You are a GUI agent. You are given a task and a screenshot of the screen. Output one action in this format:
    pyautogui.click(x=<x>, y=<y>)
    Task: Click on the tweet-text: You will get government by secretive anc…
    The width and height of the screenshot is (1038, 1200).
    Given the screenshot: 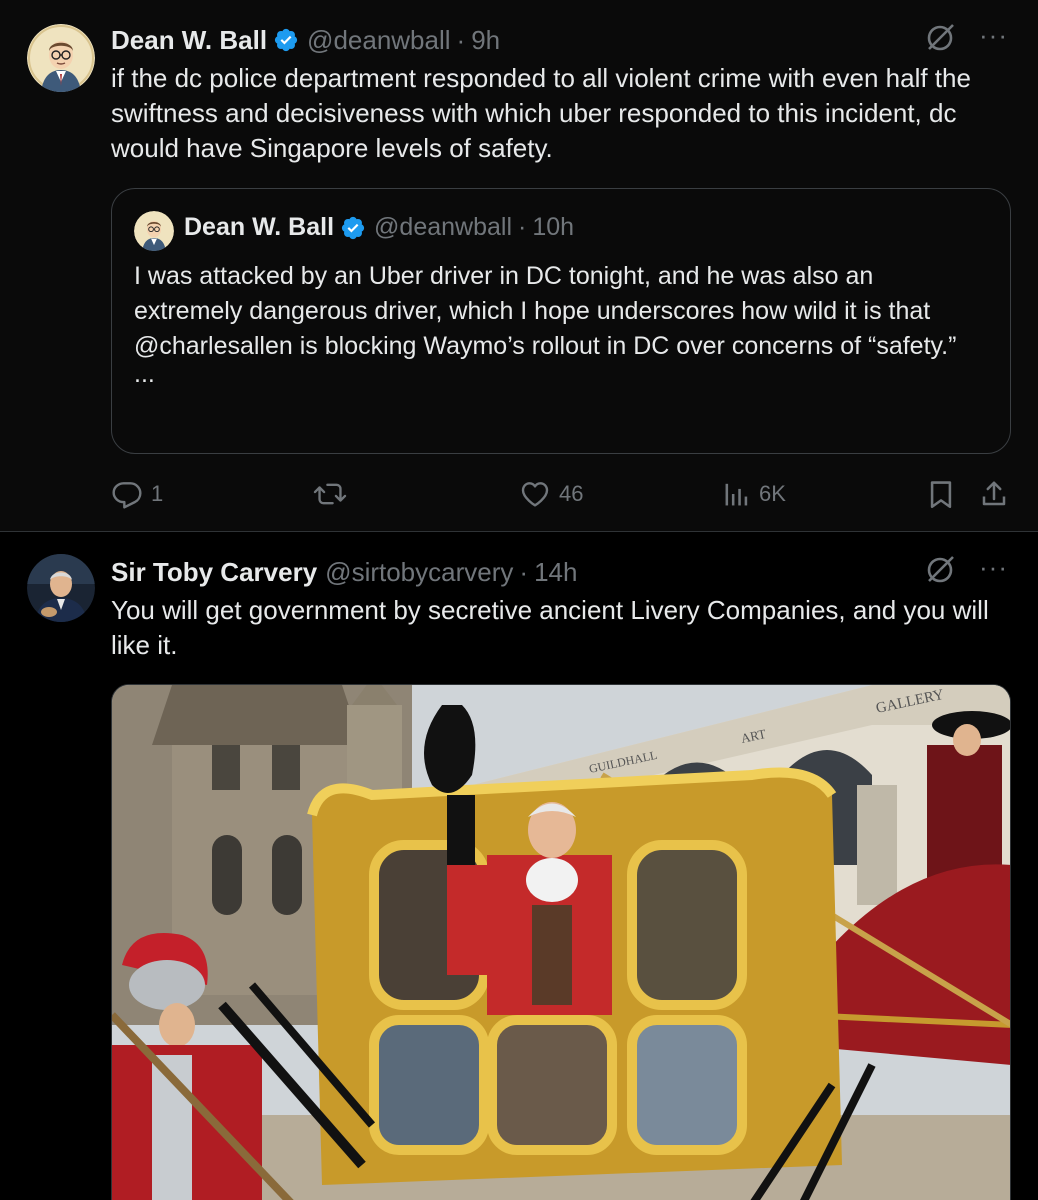 What is the action you would take?
    pyautogui.click(x=550, y=627)
    